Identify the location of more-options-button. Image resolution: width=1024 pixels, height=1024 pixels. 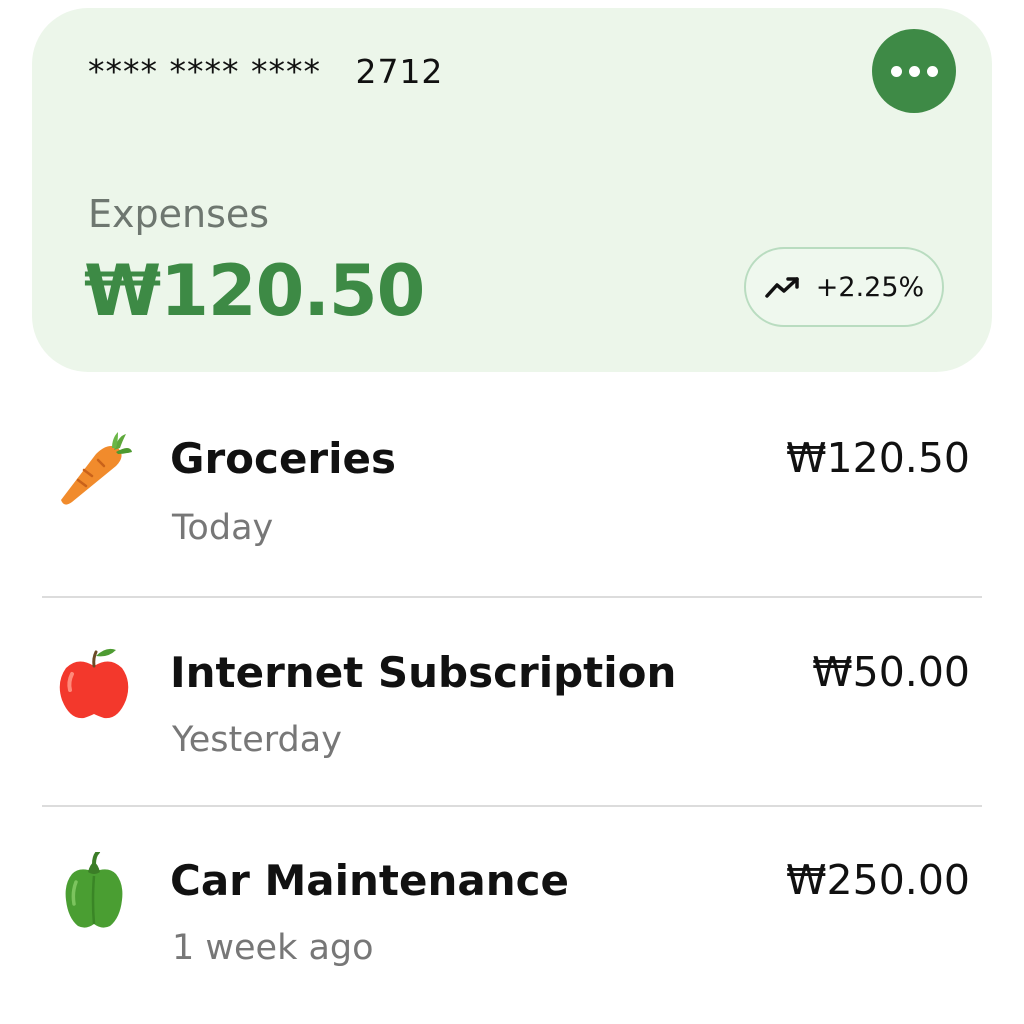
(914, 71).